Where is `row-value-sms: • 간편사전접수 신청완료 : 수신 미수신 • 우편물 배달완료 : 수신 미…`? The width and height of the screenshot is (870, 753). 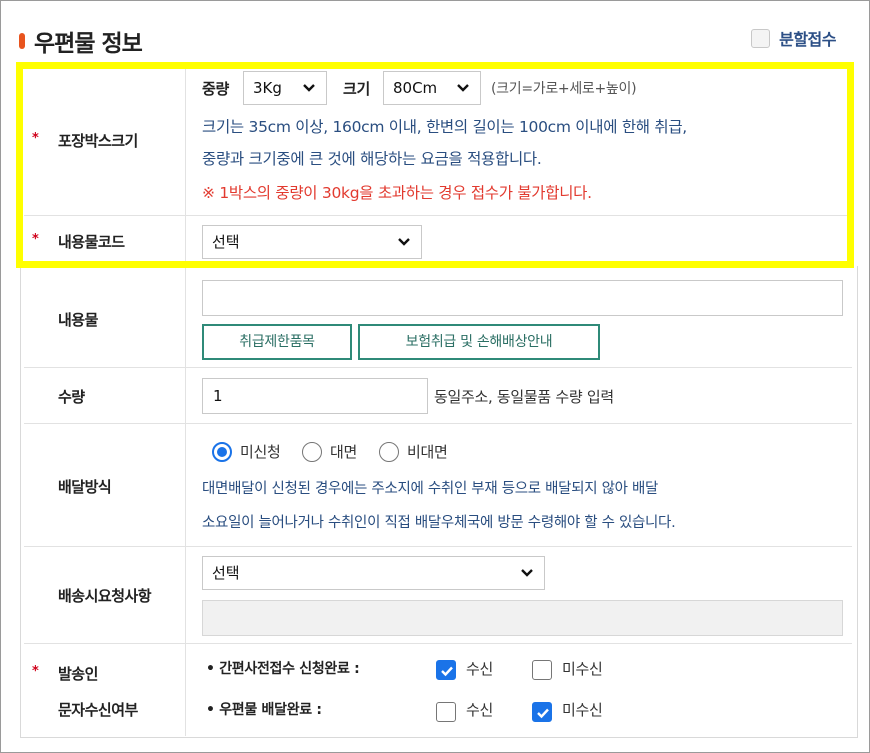
row-value-sms: • 간편사전접수 신청완료 : 수신 미수신 • 우편물 배달완료 : 수신 미… is located at coordinates (523, 690).